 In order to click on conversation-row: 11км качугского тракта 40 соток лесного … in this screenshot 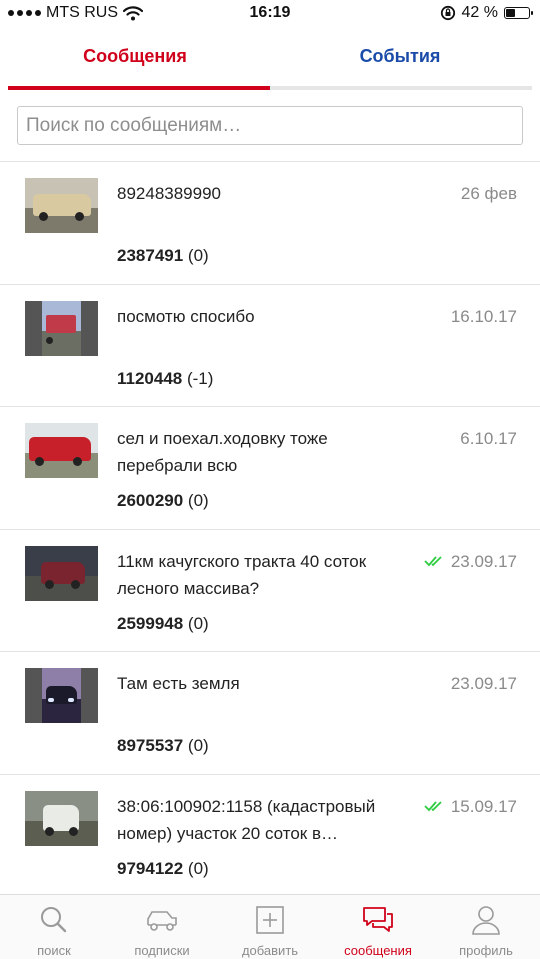, I will do `click(270, 591)`.